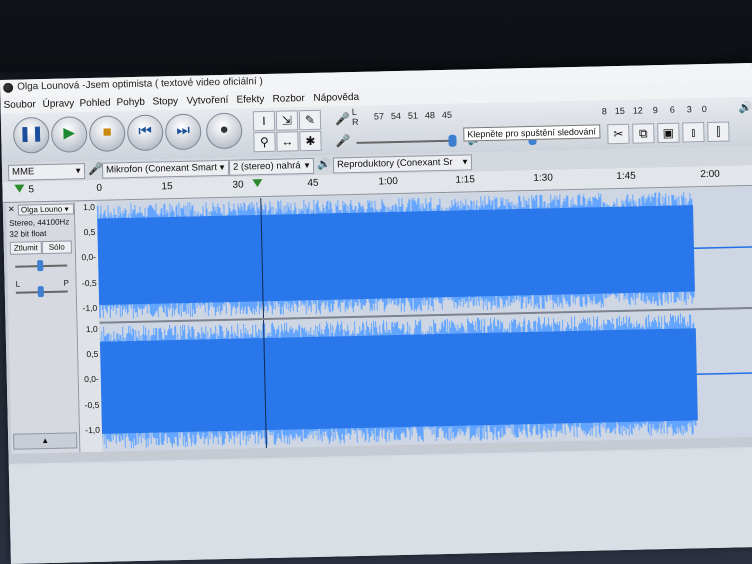  I want to click on copy-button: ⧉, so click(643, 133).